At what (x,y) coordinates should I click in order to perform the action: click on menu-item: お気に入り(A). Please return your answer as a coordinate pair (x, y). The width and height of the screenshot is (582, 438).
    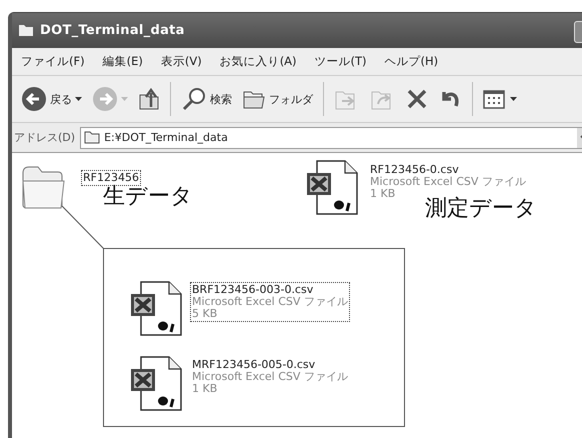
    Looking at the image, I should click on (258, 61).